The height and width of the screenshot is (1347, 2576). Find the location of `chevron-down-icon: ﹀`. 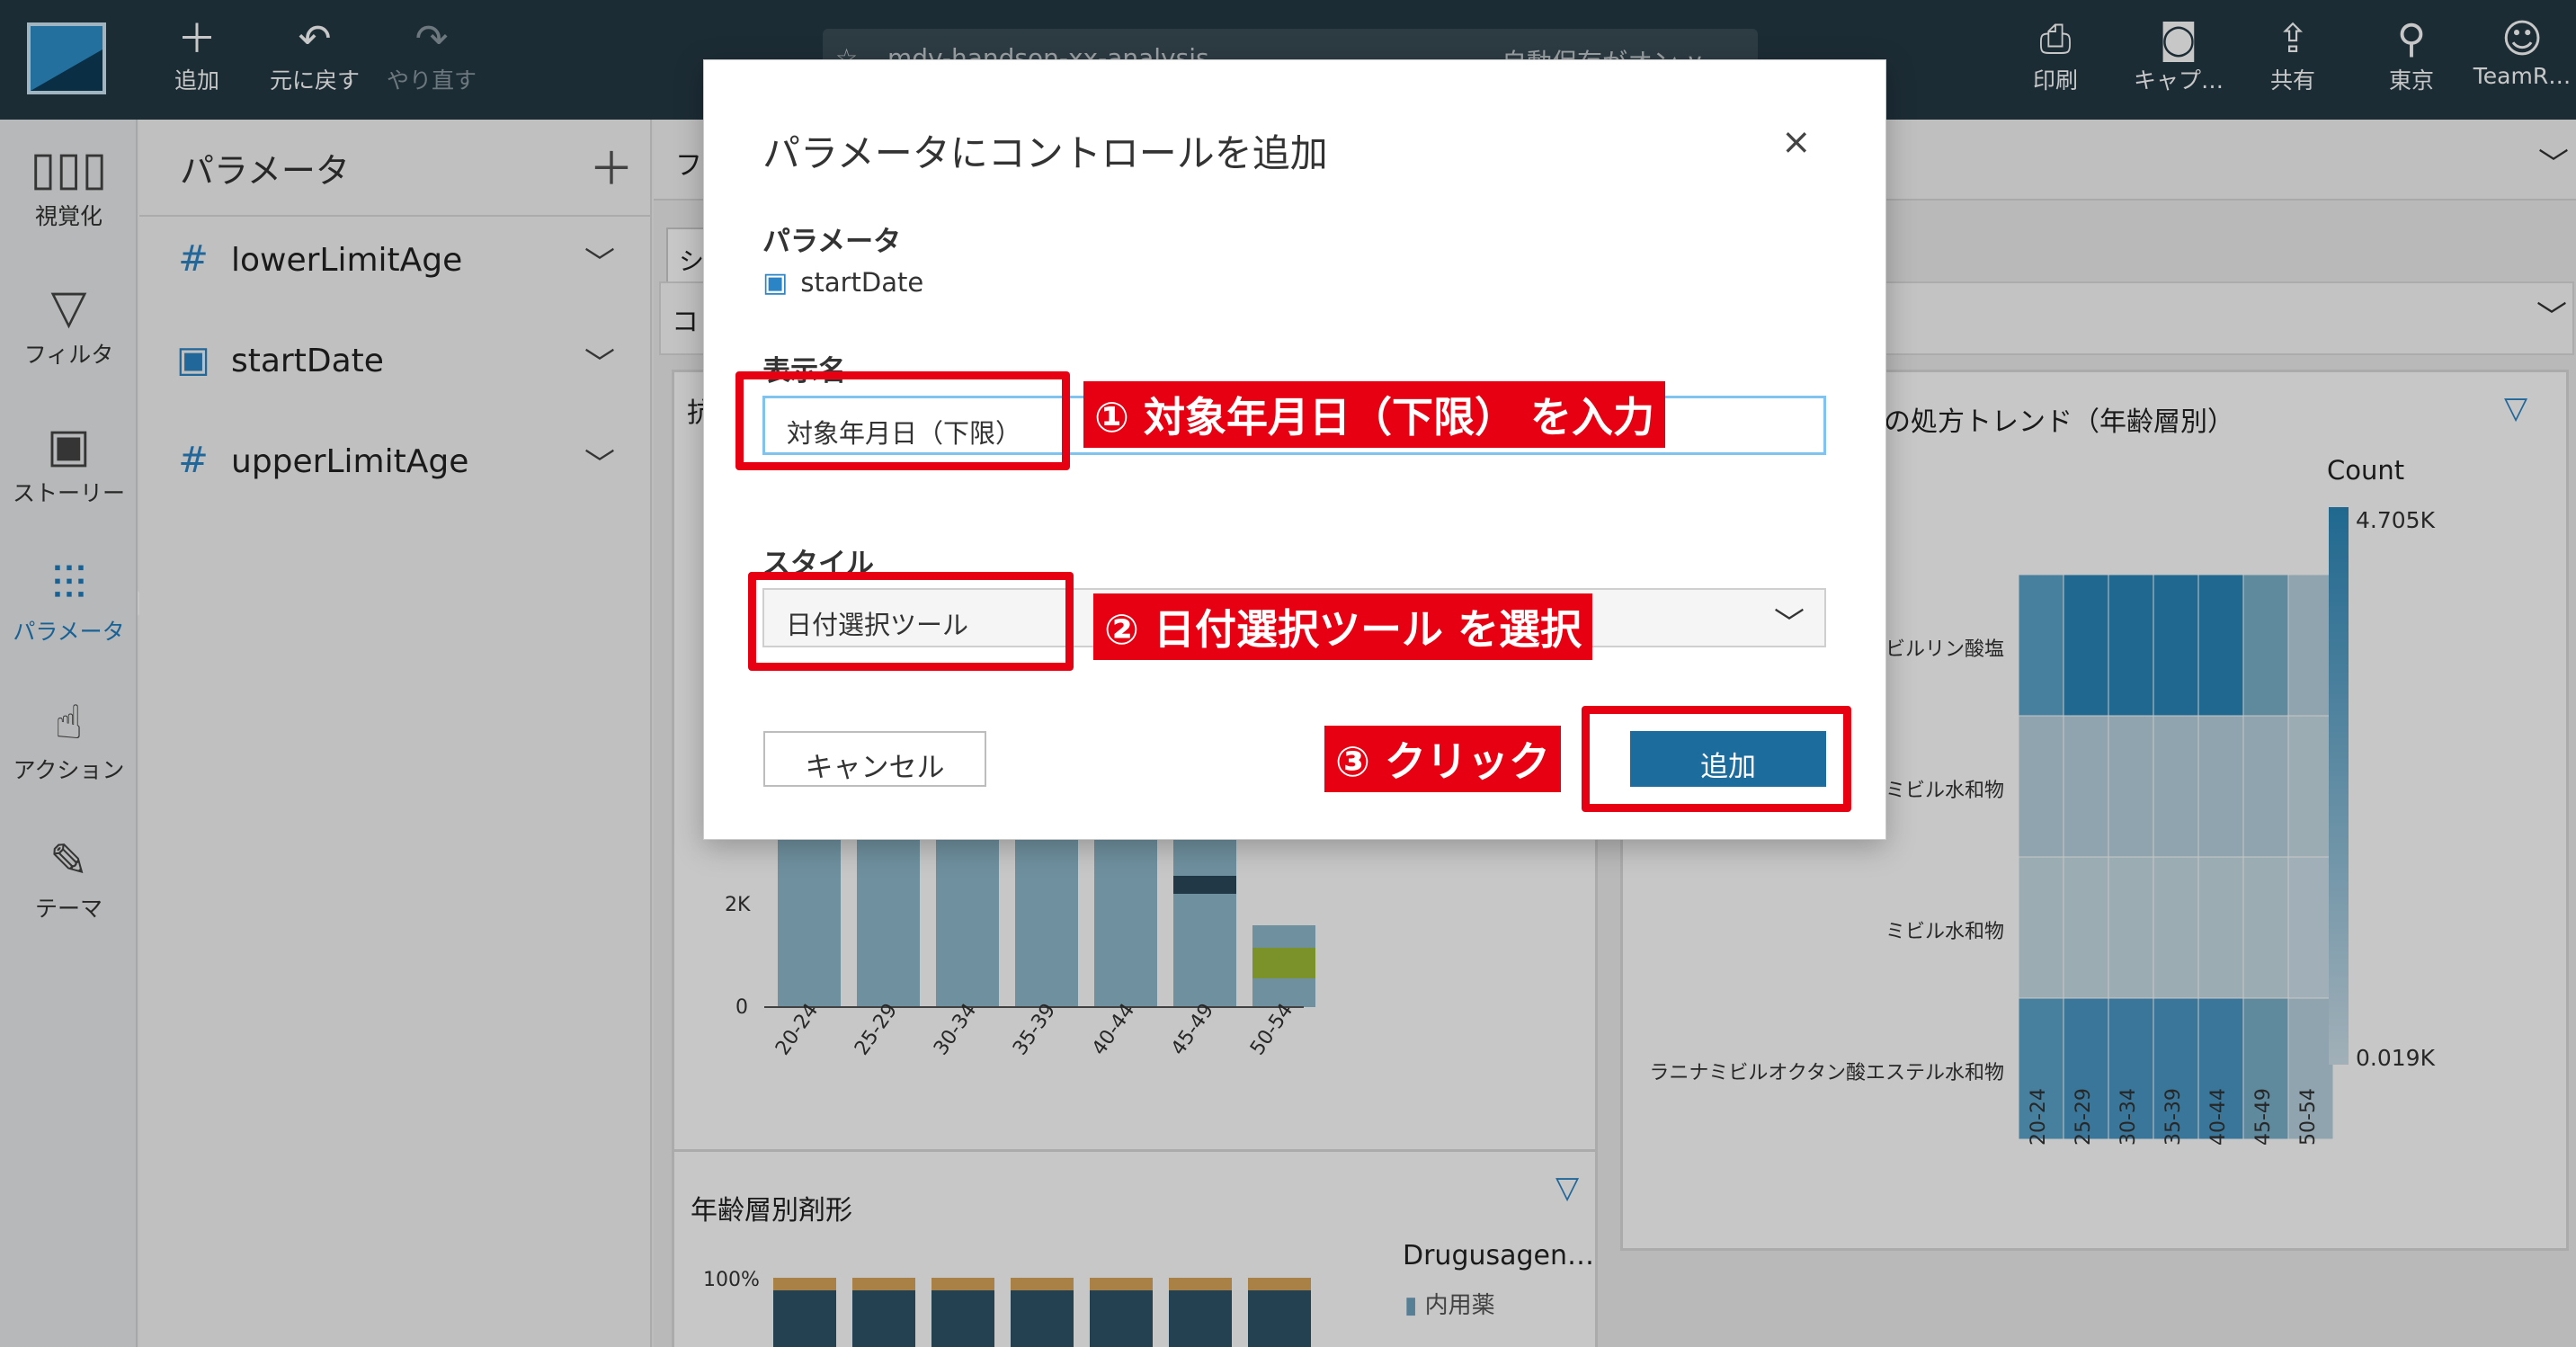

chevron-down-icon: ﹀ is located at coordinates (1790, 624).